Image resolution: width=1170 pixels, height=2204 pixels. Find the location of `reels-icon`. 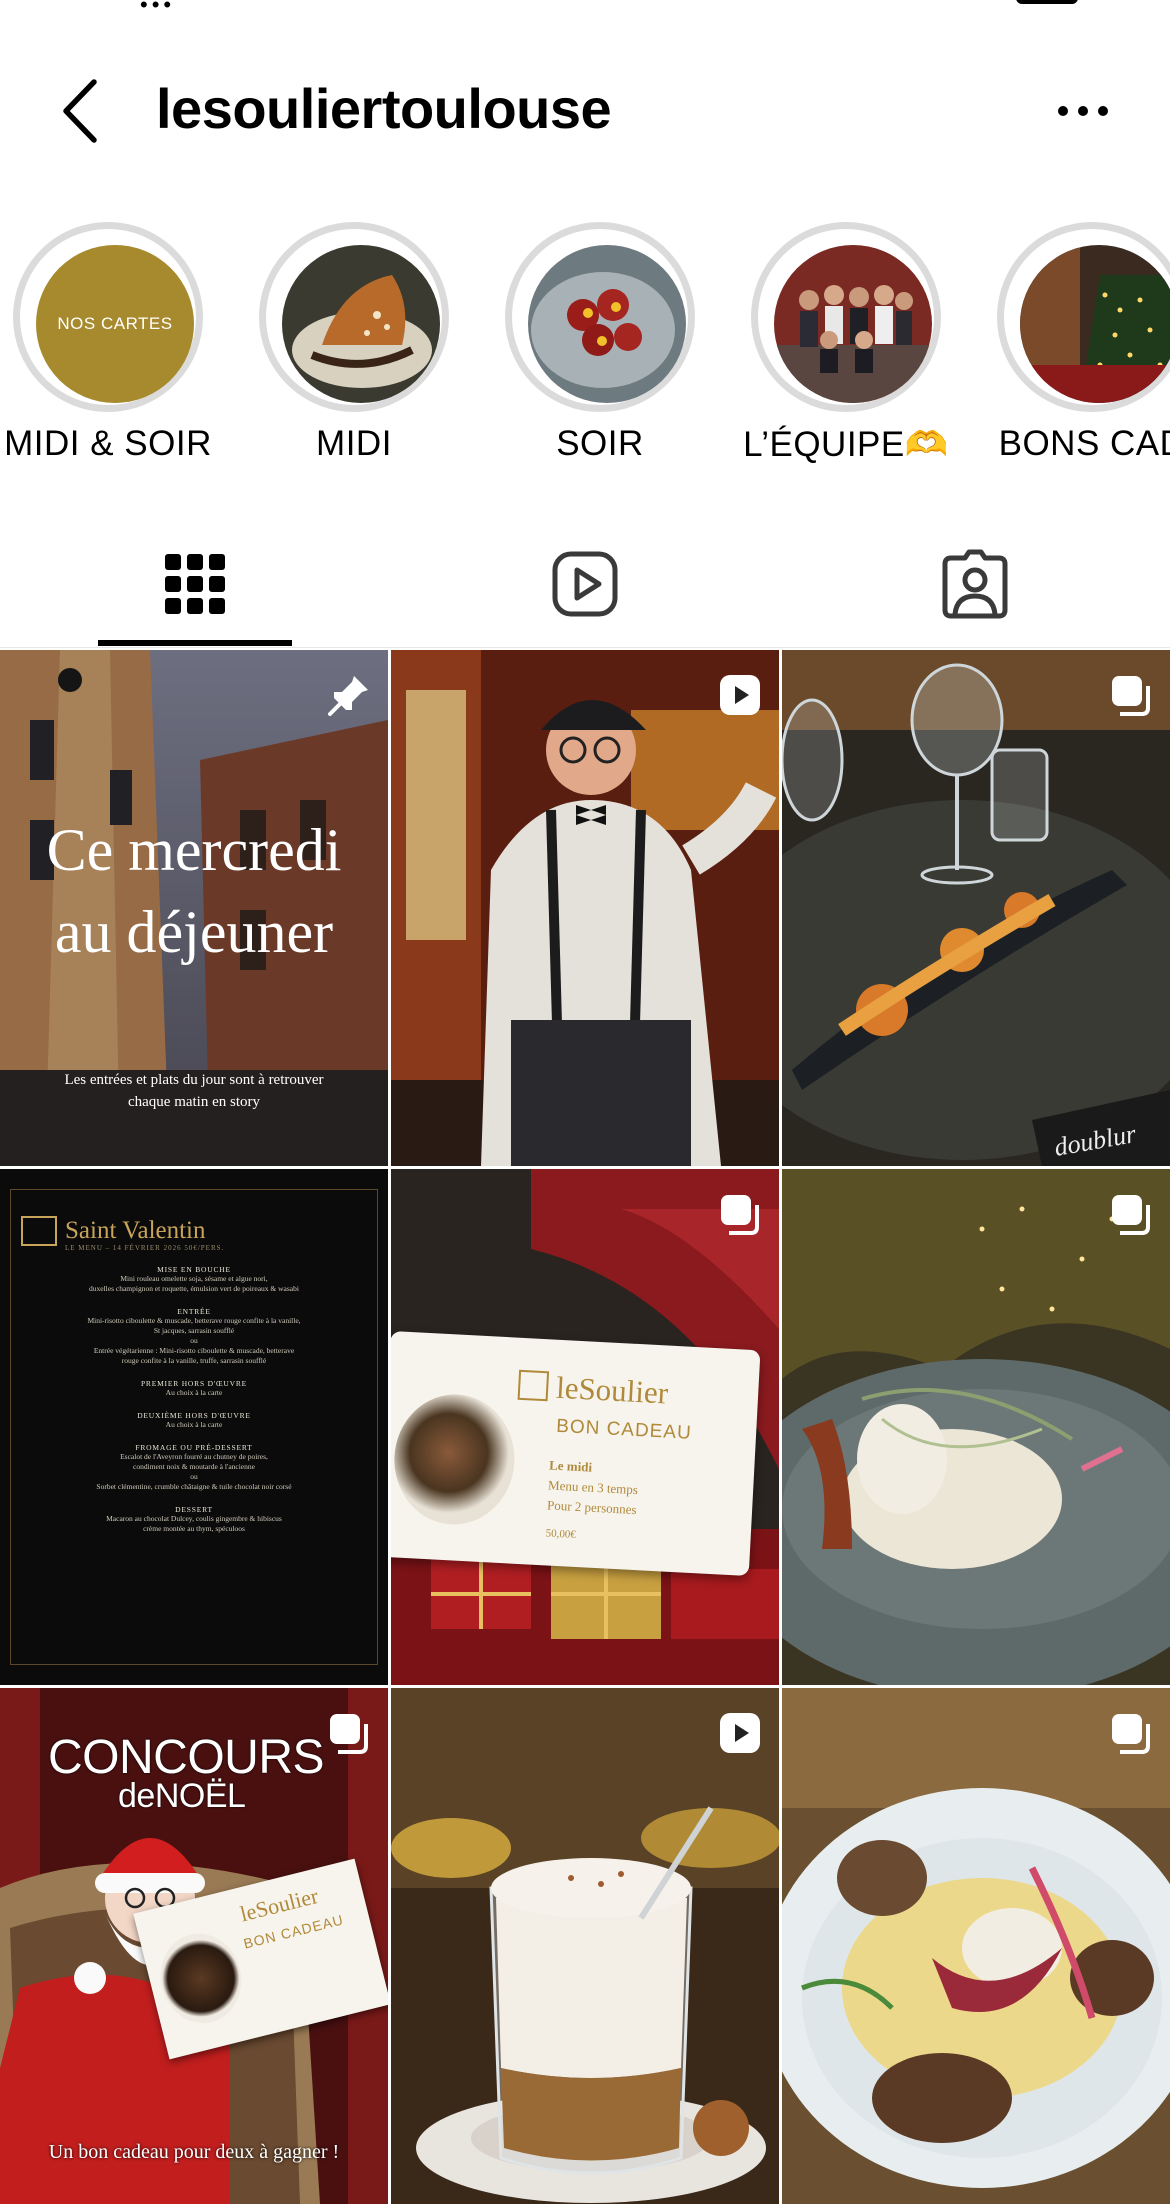

reels-icon is located at coordinates (585, 584).